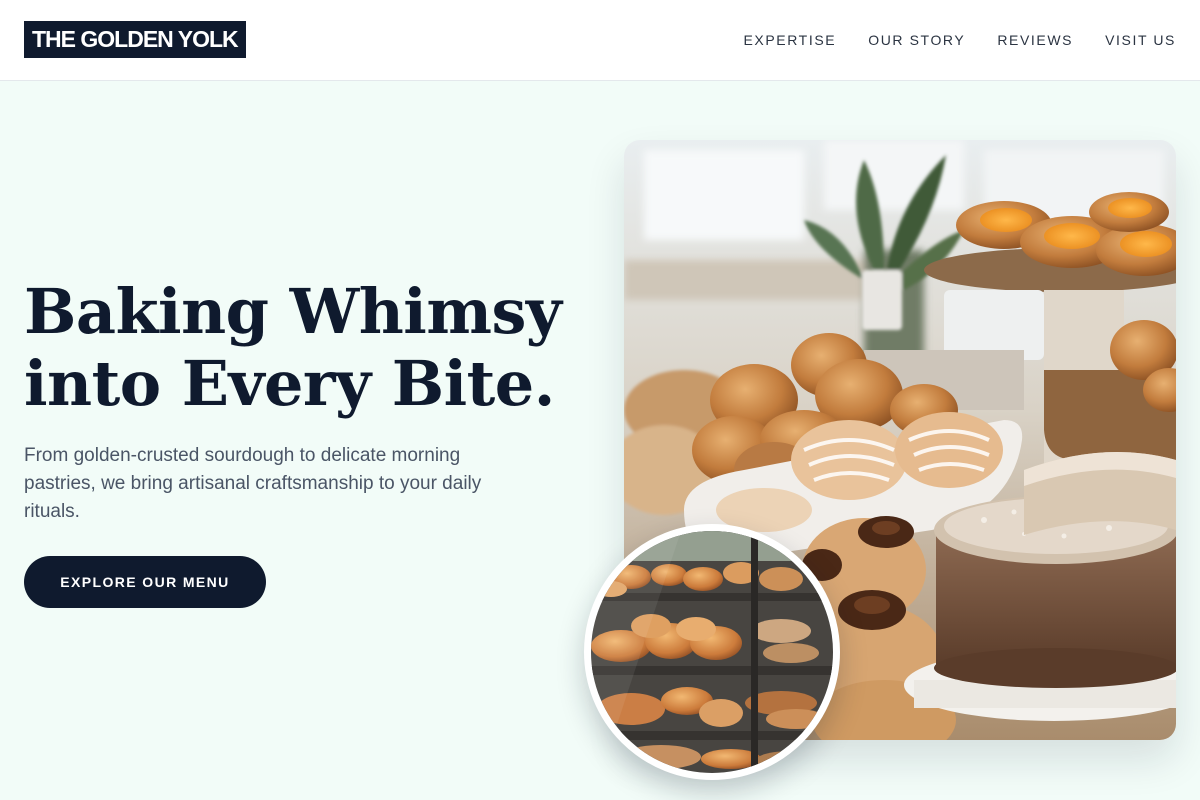 The image size is (1200, 800). What do you see at coordinates (789, 40) in the screenshot?
I see `nav-link-expertise: EXPERTISE` at bounding box center [789, 40].